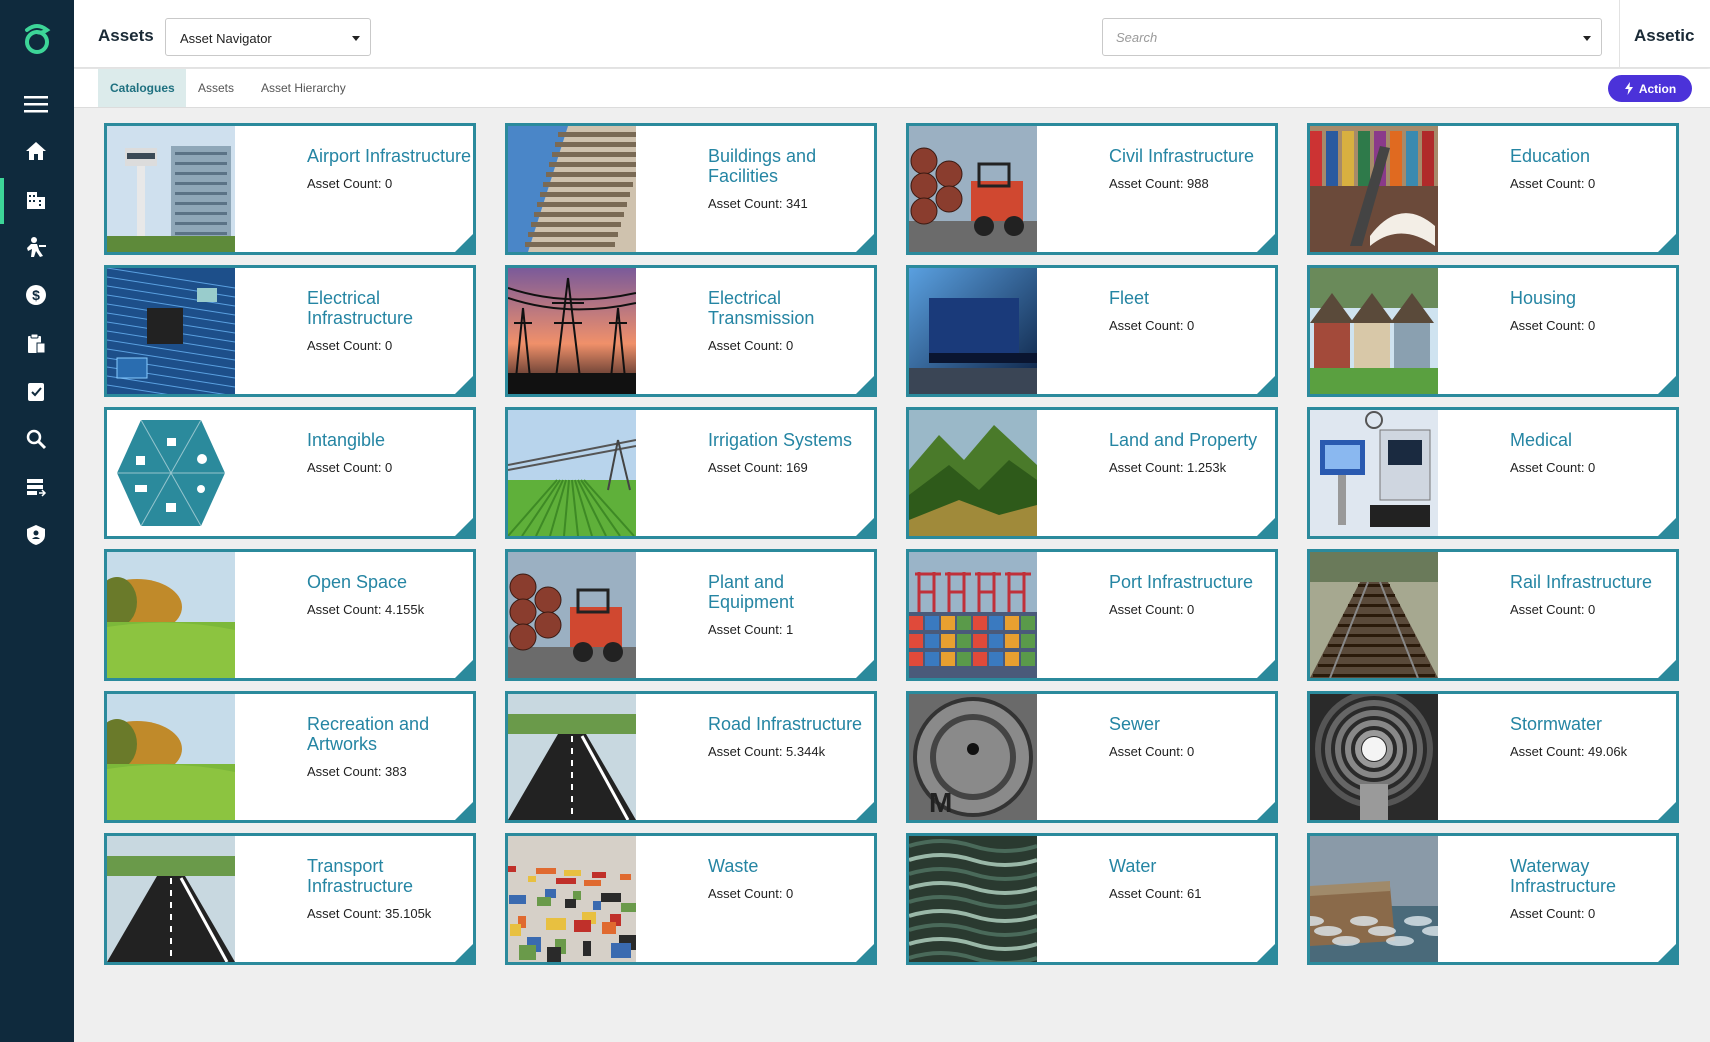 Image resolution: width=1710 pixels, height=1042 pixels. Describe the element at coordinates (691, 757) in the screenshot. I see `catalogue-card-road-infrastructure: Road Infrastructure Asset Count: 5.344k` at that location.